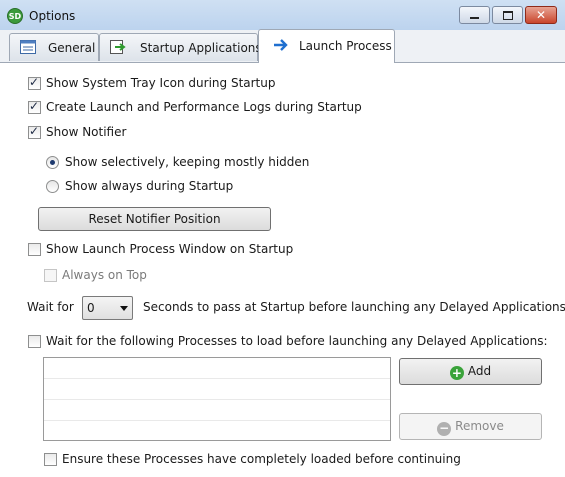 This screenshot has height=477, width=565. Describe the element at coordinates (282, 15) in the screenshot. I see `title-bar: SD Options ✕` at that location.